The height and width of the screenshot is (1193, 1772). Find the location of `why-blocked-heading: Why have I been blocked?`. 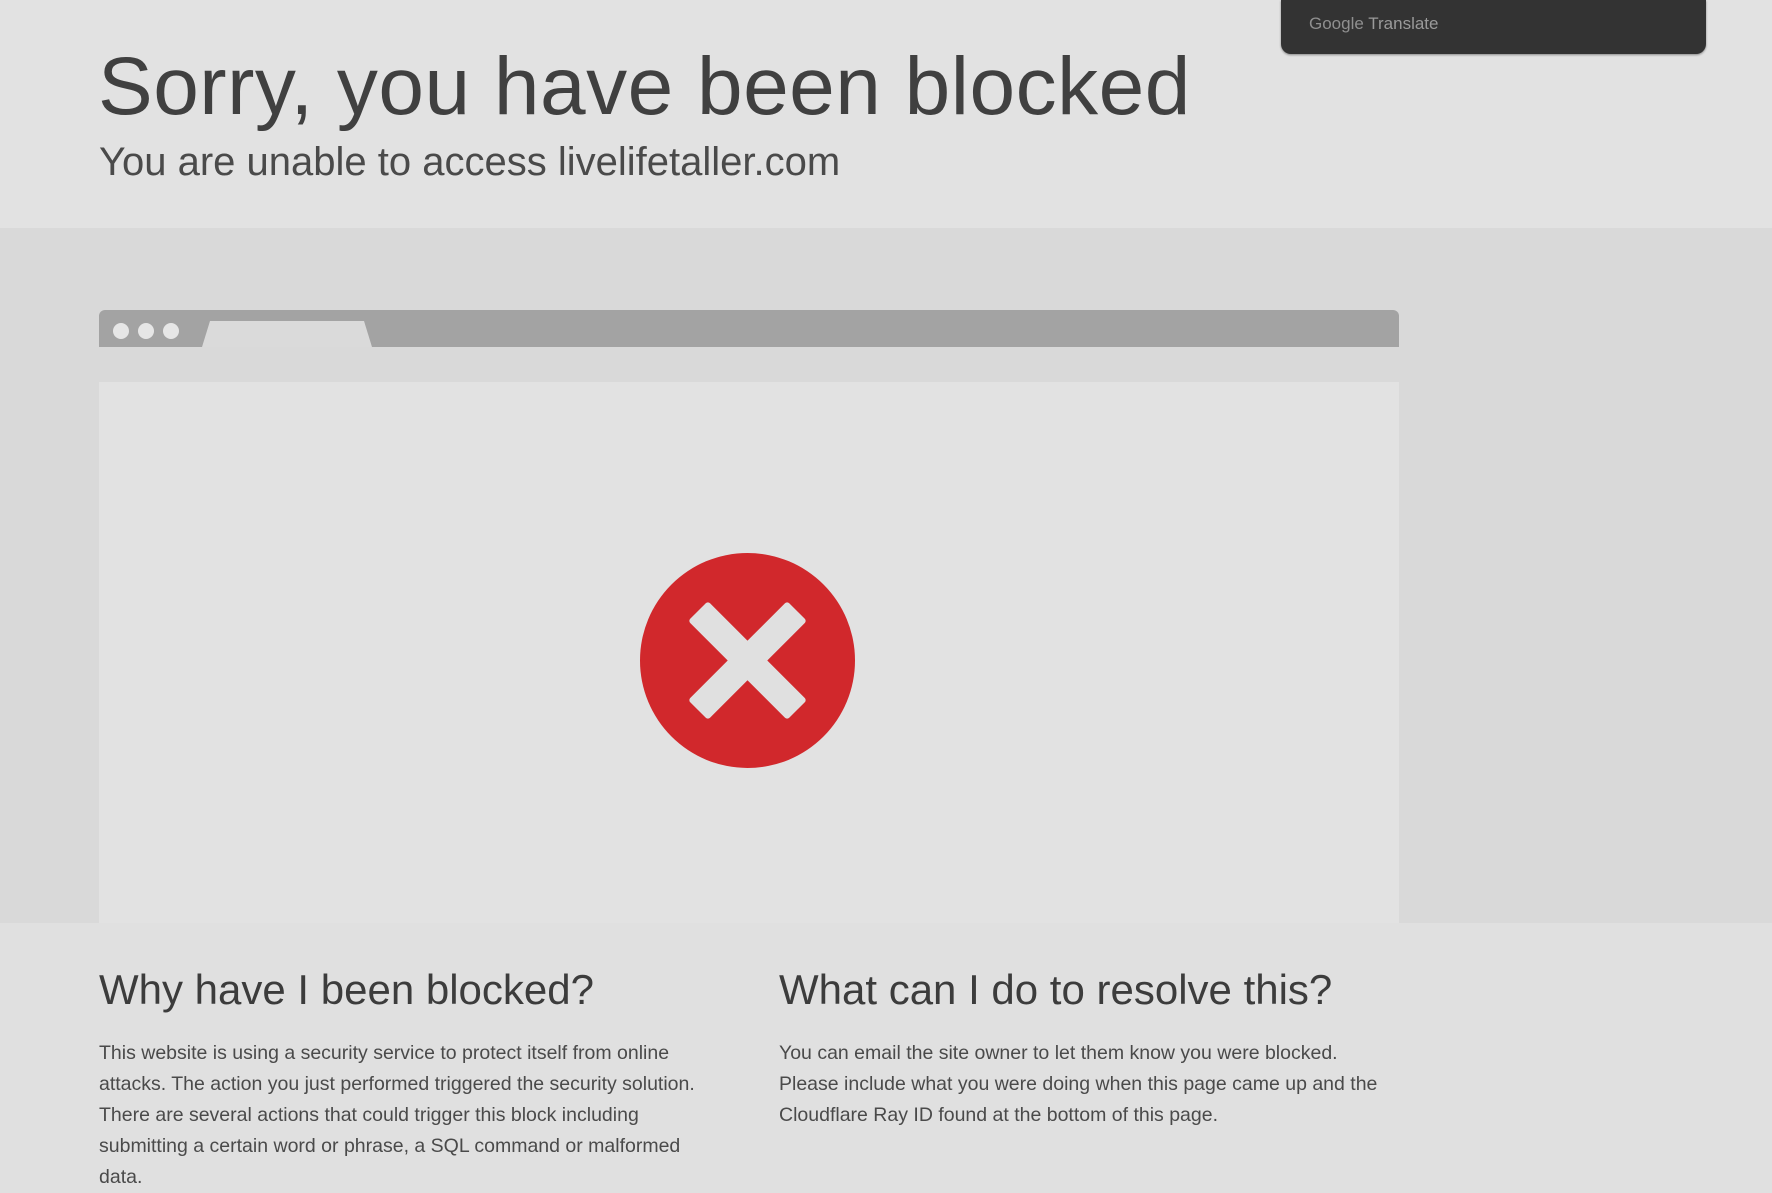

why-blocked-heading: Why have I been blocked? is located at coordinates (346, 989).